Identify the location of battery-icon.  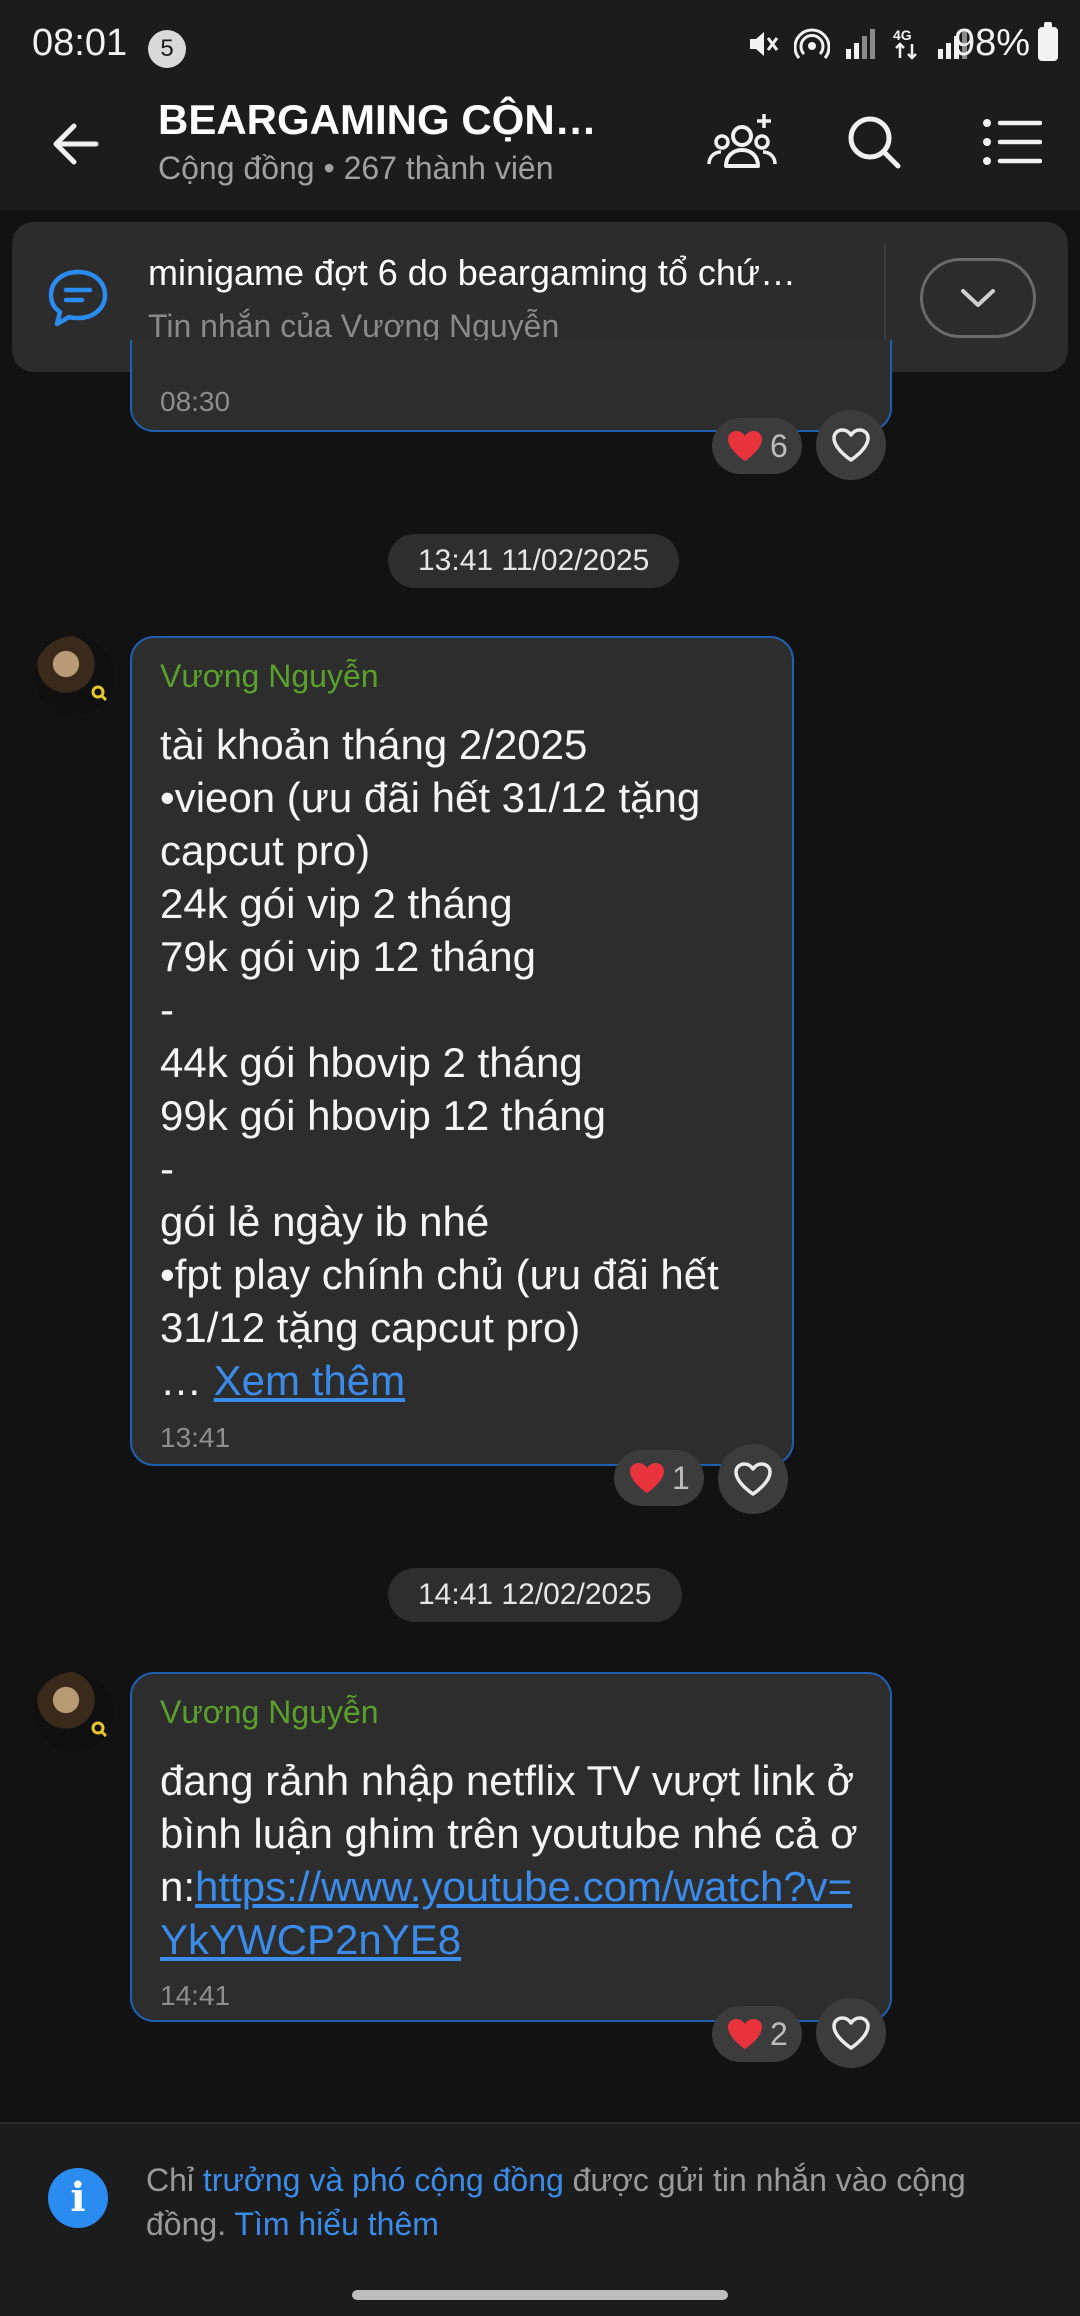
(1048, 41).